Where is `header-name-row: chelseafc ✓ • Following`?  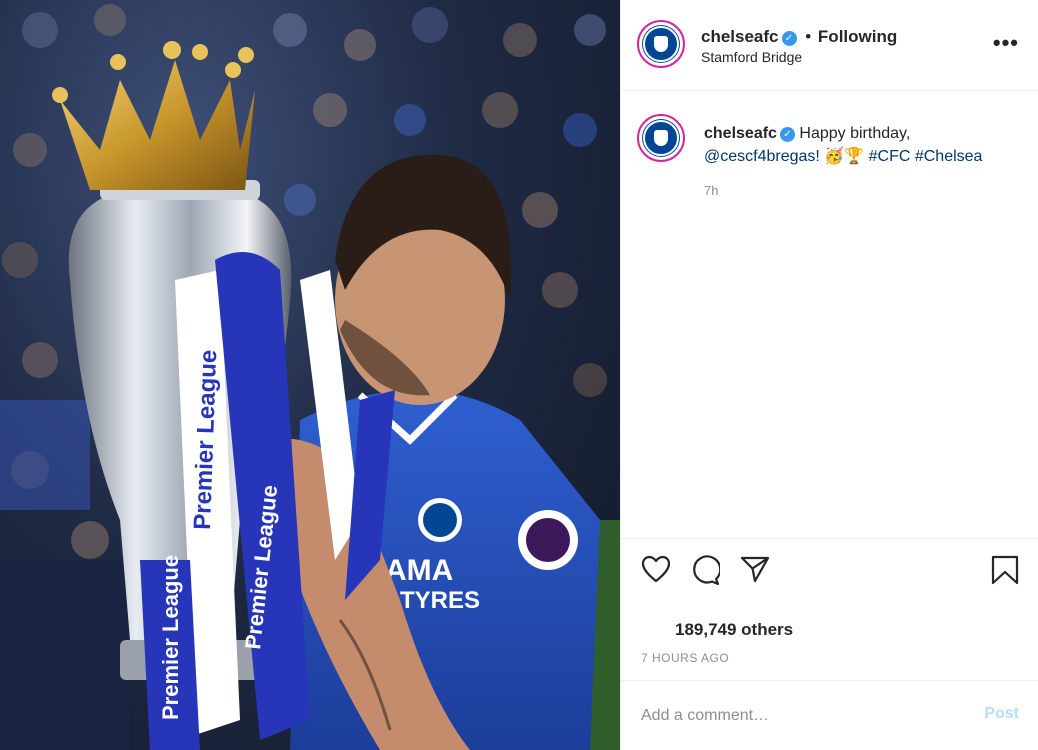 header-name-row: chelseafc ✓ • Following is located at coordinates (799, 37).